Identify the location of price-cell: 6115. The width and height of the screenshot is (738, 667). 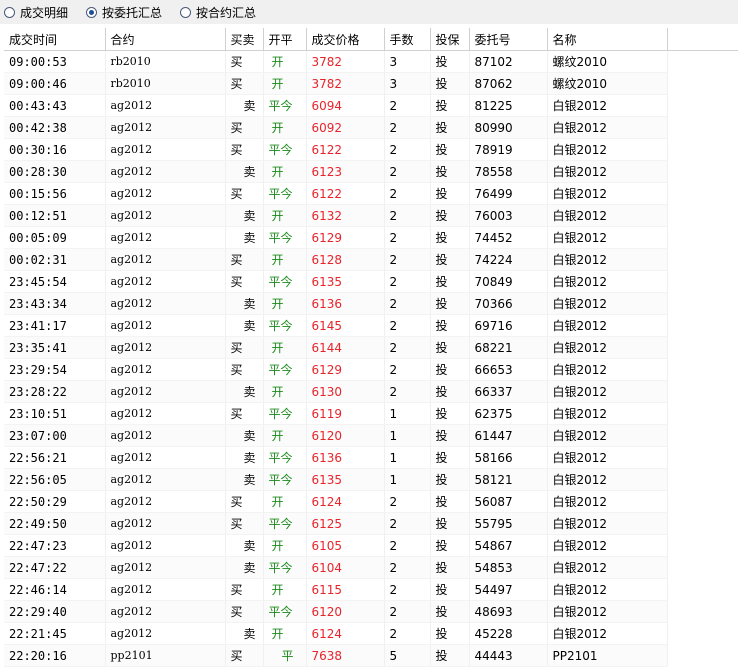
(345, 589).